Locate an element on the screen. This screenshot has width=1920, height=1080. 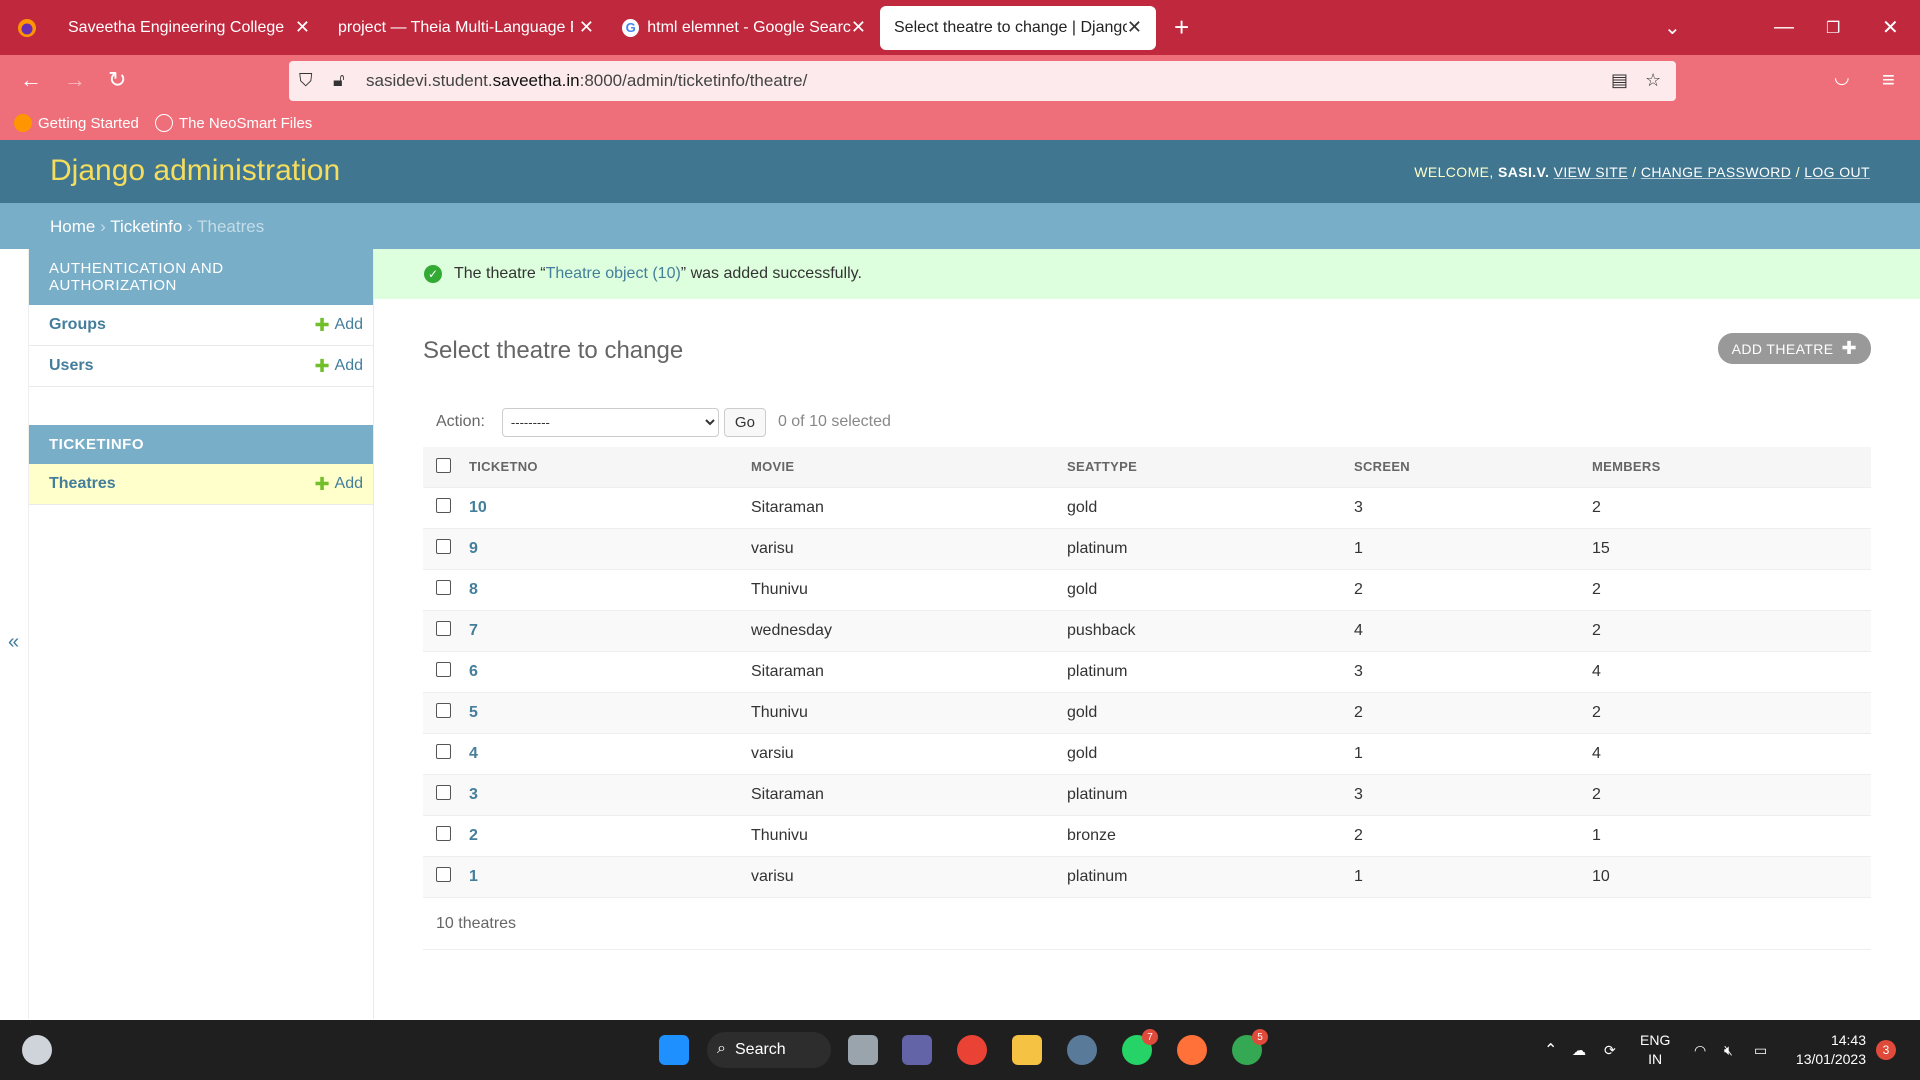
forward-icon: → is located at coordinates (75, 80).